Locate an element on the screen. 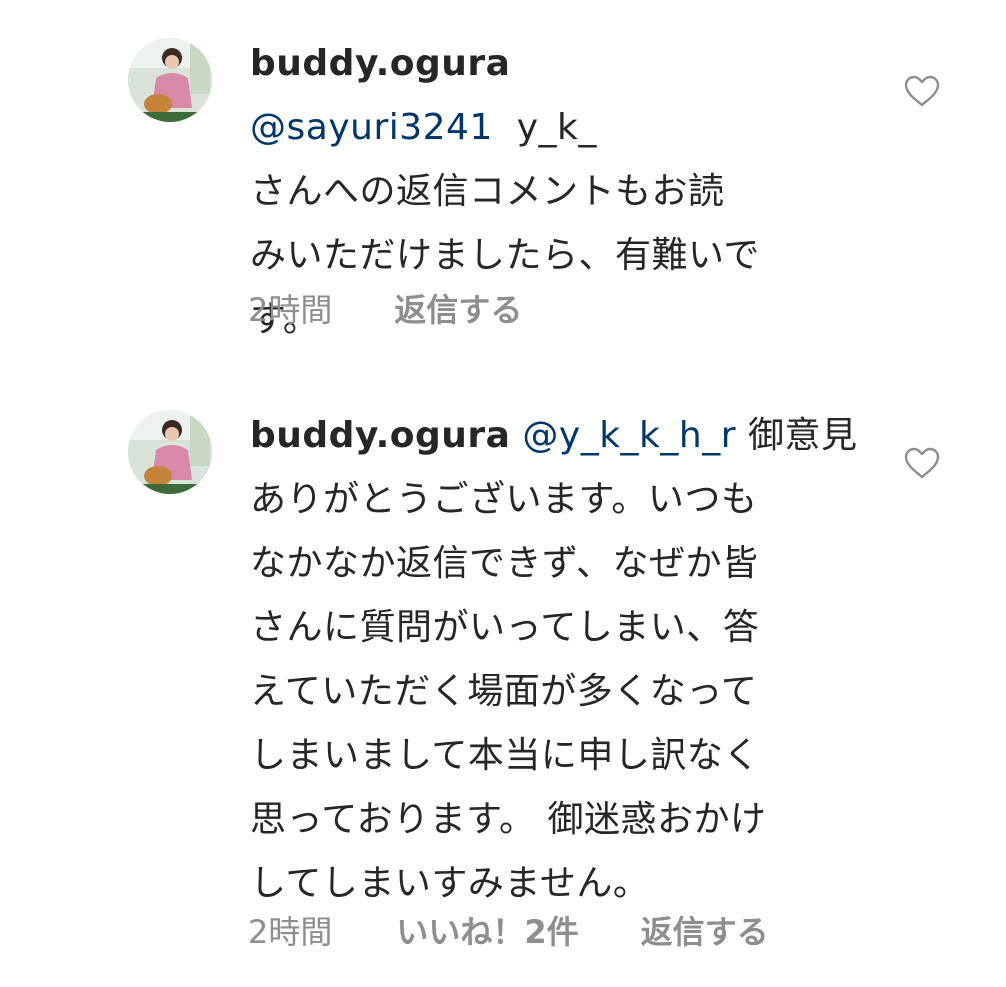  comment-text-line: なかなか返信できず、なぜか皆 is located at coordinates (504, 563).